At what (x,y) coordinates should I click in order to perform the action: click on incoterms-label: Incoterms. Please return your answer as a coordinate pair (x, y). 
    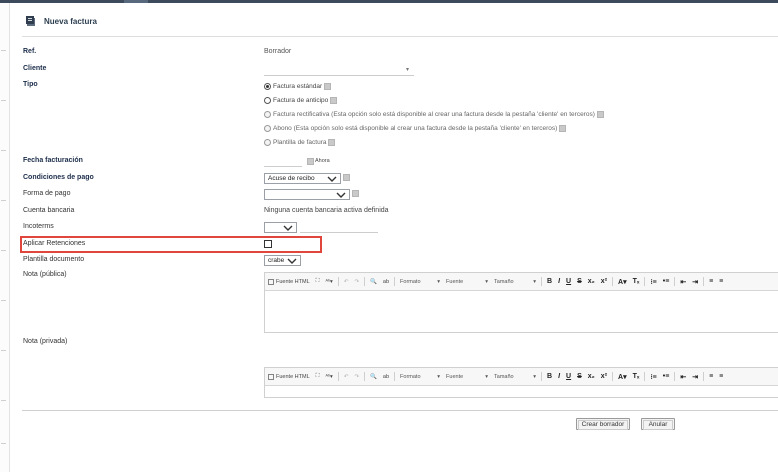
    Looking at the image, I should click on (38, 226).